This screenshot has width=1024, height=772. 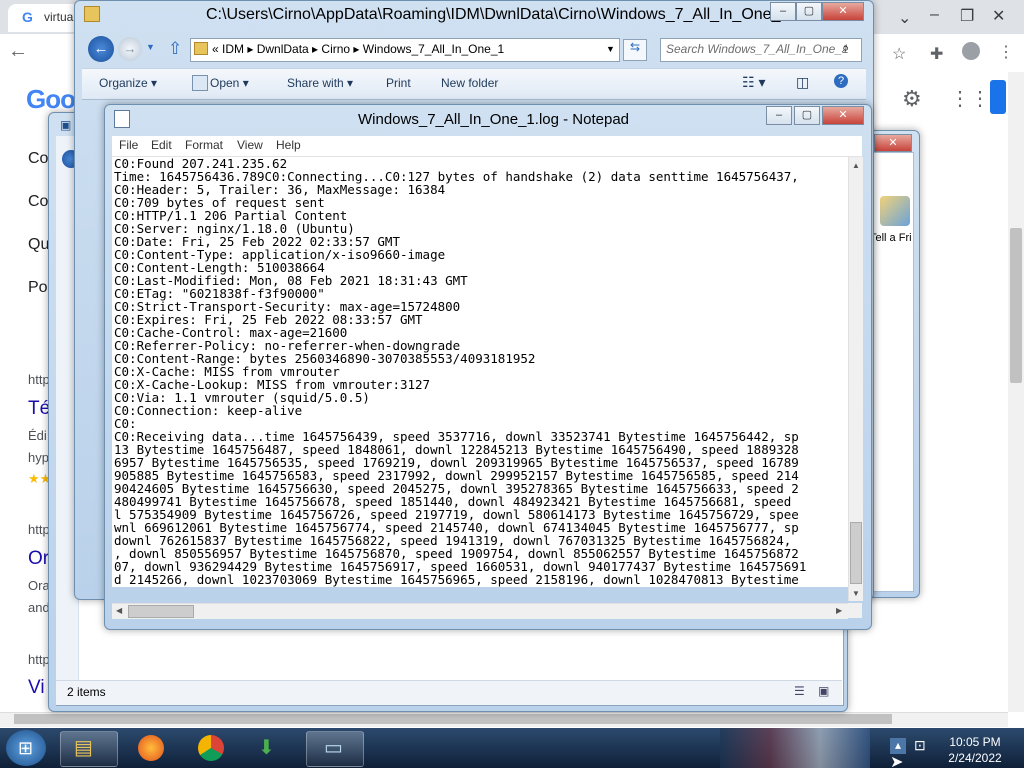 I want to click on details-view-icon: ☰, so click(x=799, y=691).